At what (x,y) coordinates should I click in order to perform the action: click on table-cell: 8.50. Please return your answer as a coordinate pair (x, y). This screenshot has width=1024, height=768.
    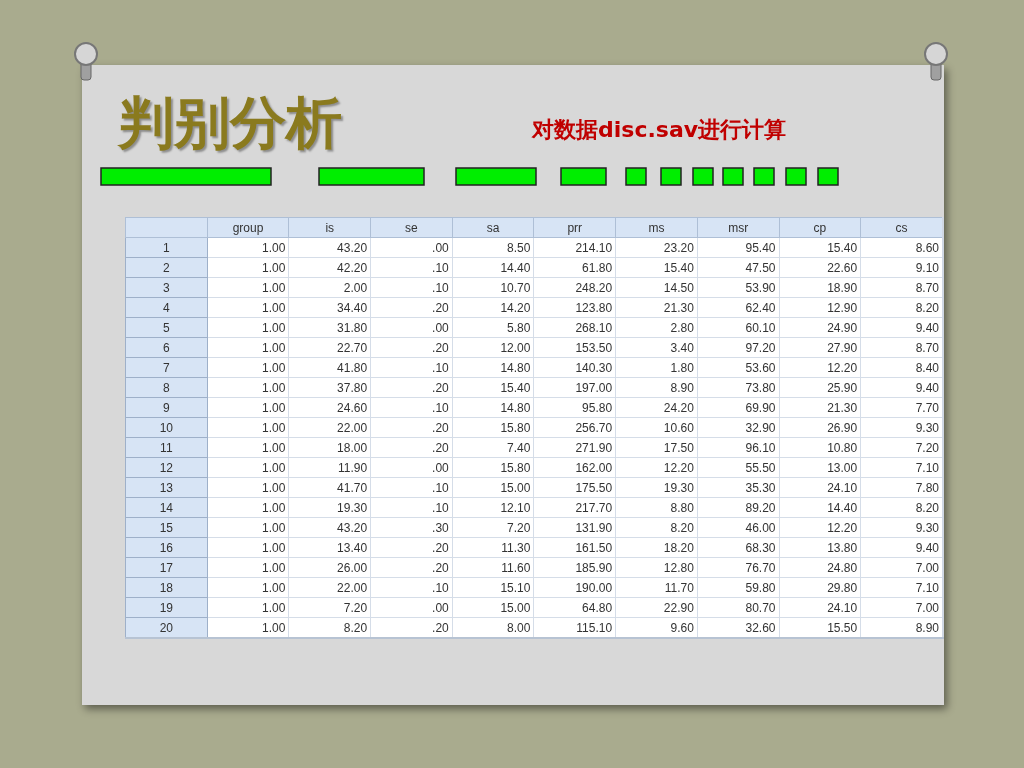
    Looking at the image, I should click on (493, 247).